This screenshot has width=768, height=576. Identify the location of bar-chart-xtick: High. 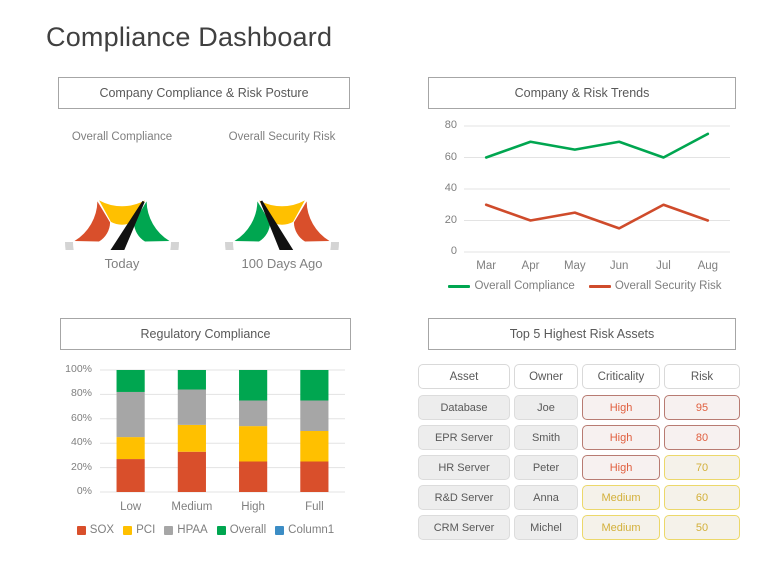
(253, 507).